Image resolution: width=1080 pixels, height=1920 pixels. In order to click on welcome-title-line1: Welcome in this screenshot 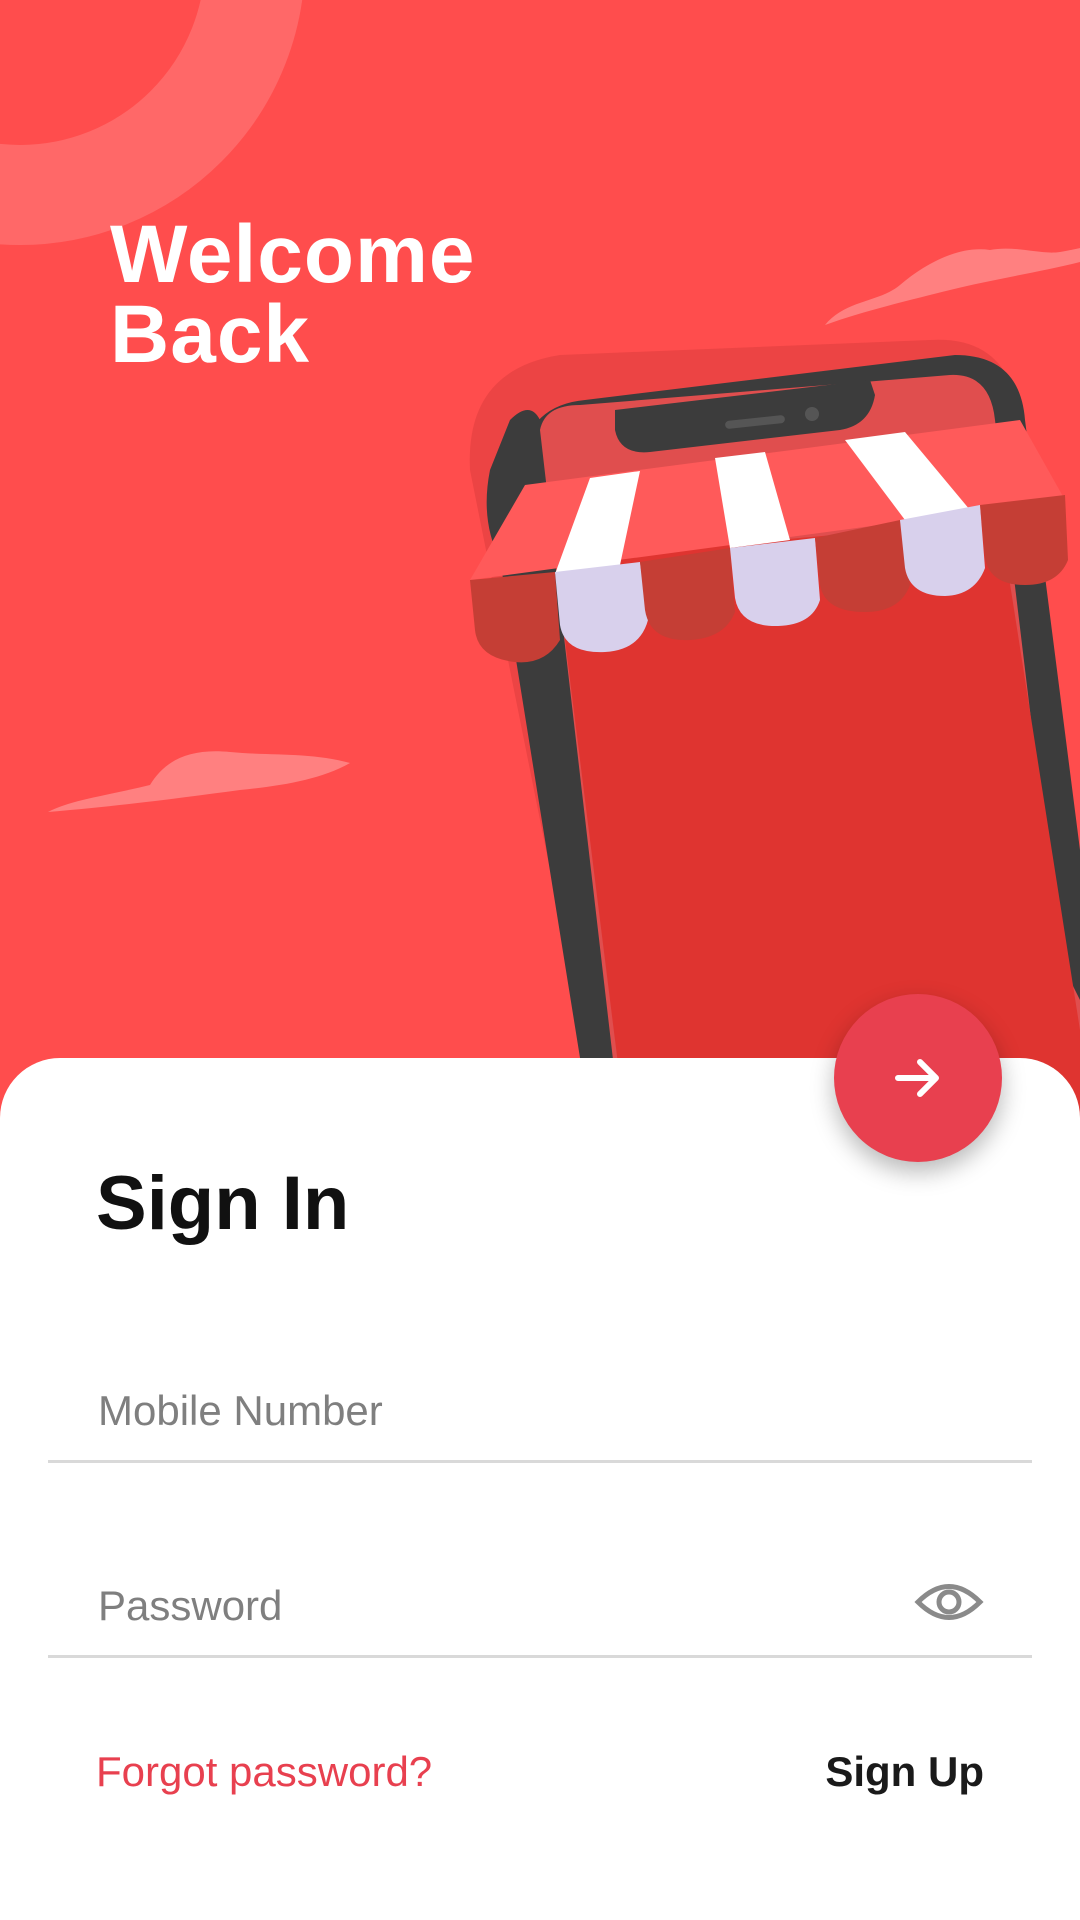, I will do `click(293, 254)`.